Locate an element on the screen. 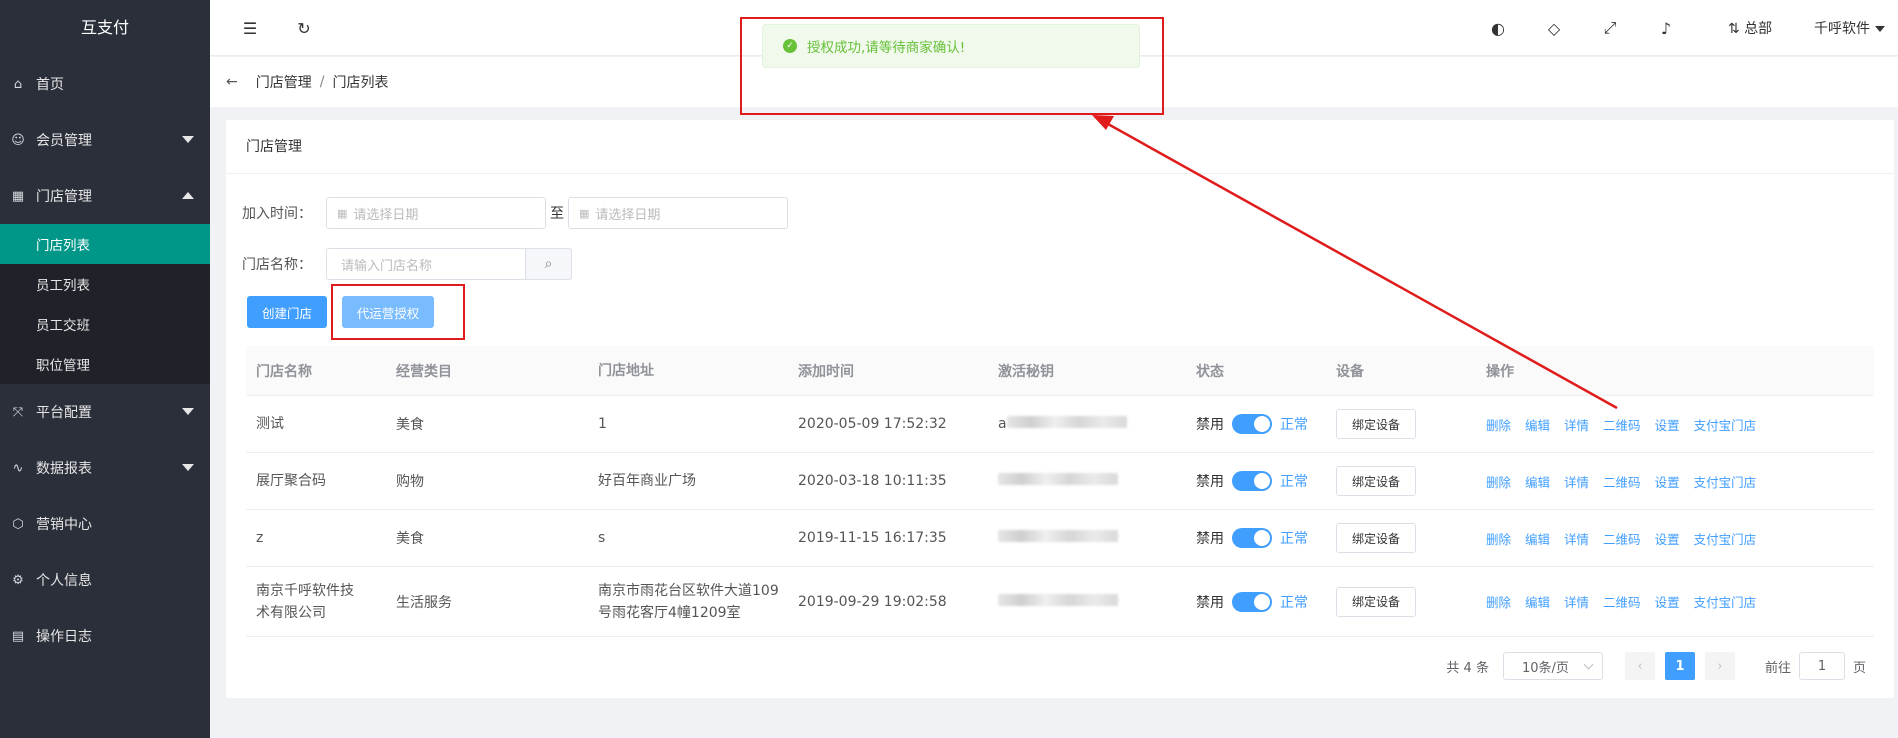 Image resolution: width=1898 pixels, height=738 pixels. sidebar-item-label: 数据报表 is located at coordinates (64, 469).